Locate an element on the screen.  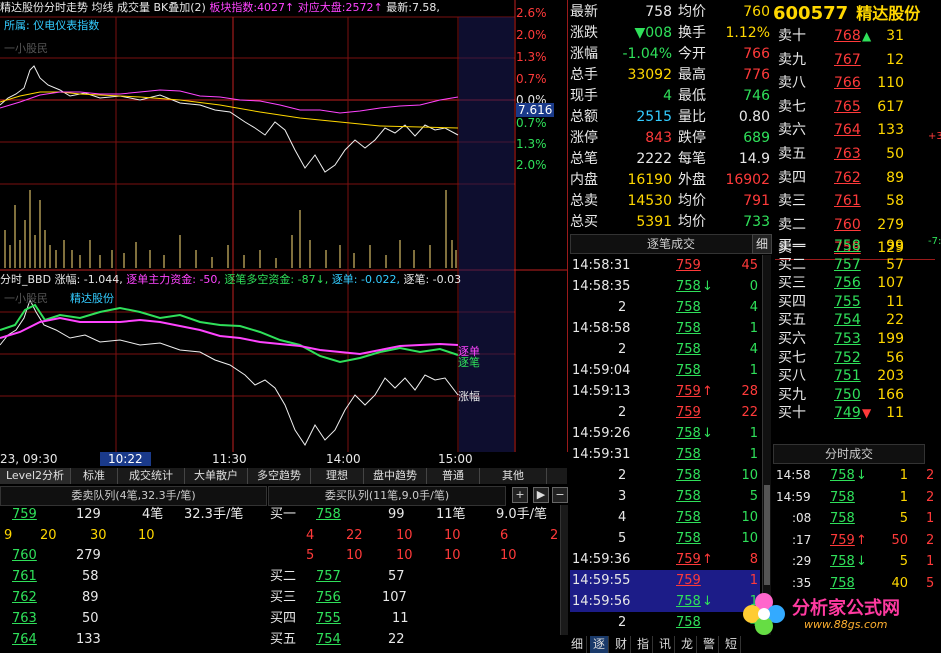
tick-price-4: 758 is located at coordinates (688, 349).